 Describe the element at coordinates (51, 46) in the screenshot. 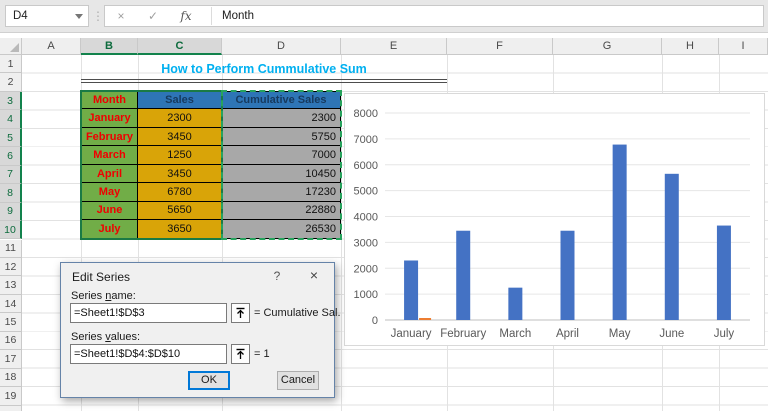

I see `column-header-a: A` at that location.